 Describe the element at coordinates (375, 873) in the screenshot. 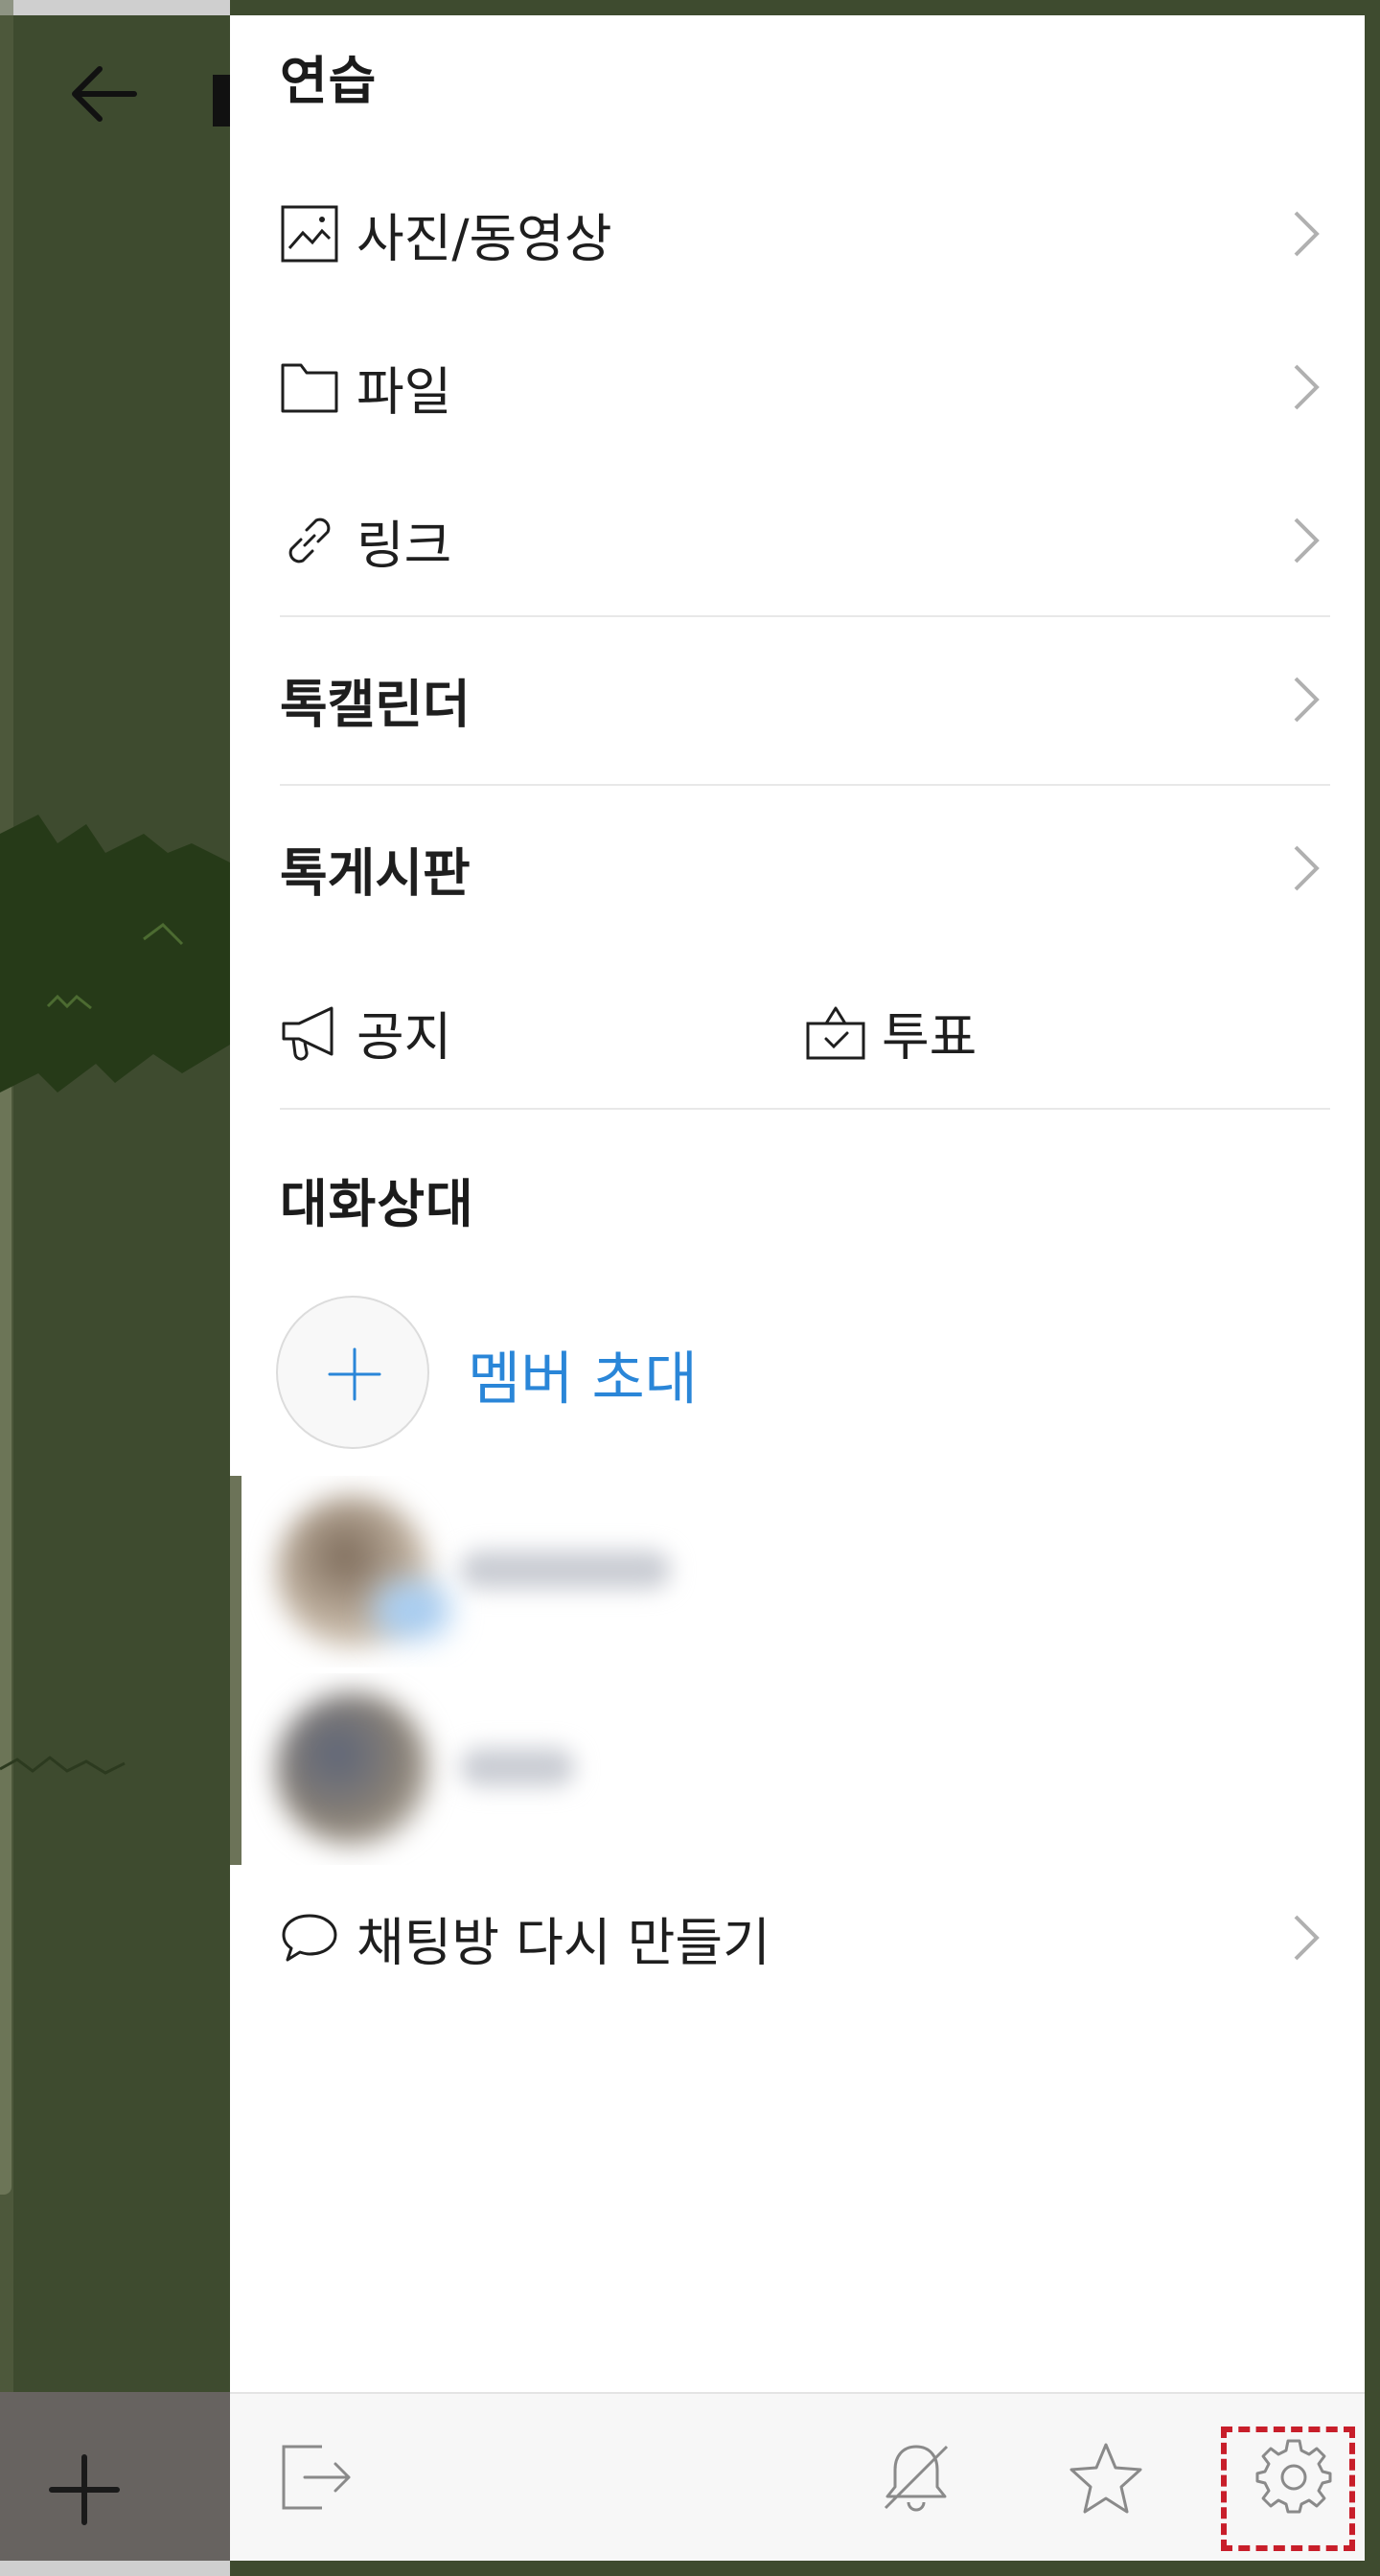

I see `menu-label-board: 톡게시판` at that location.